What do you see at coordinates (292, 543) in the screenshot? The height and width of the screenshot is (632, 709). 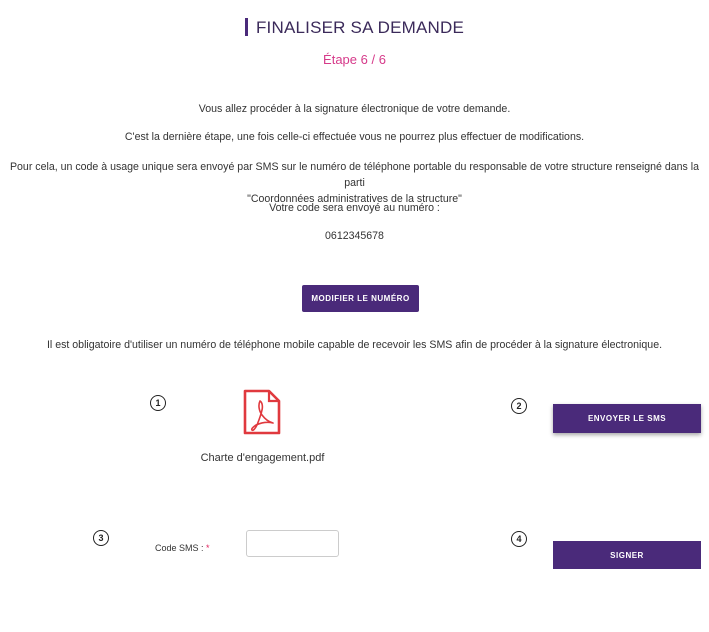 I see `code-sms-input` at bounding box center [292, 543].